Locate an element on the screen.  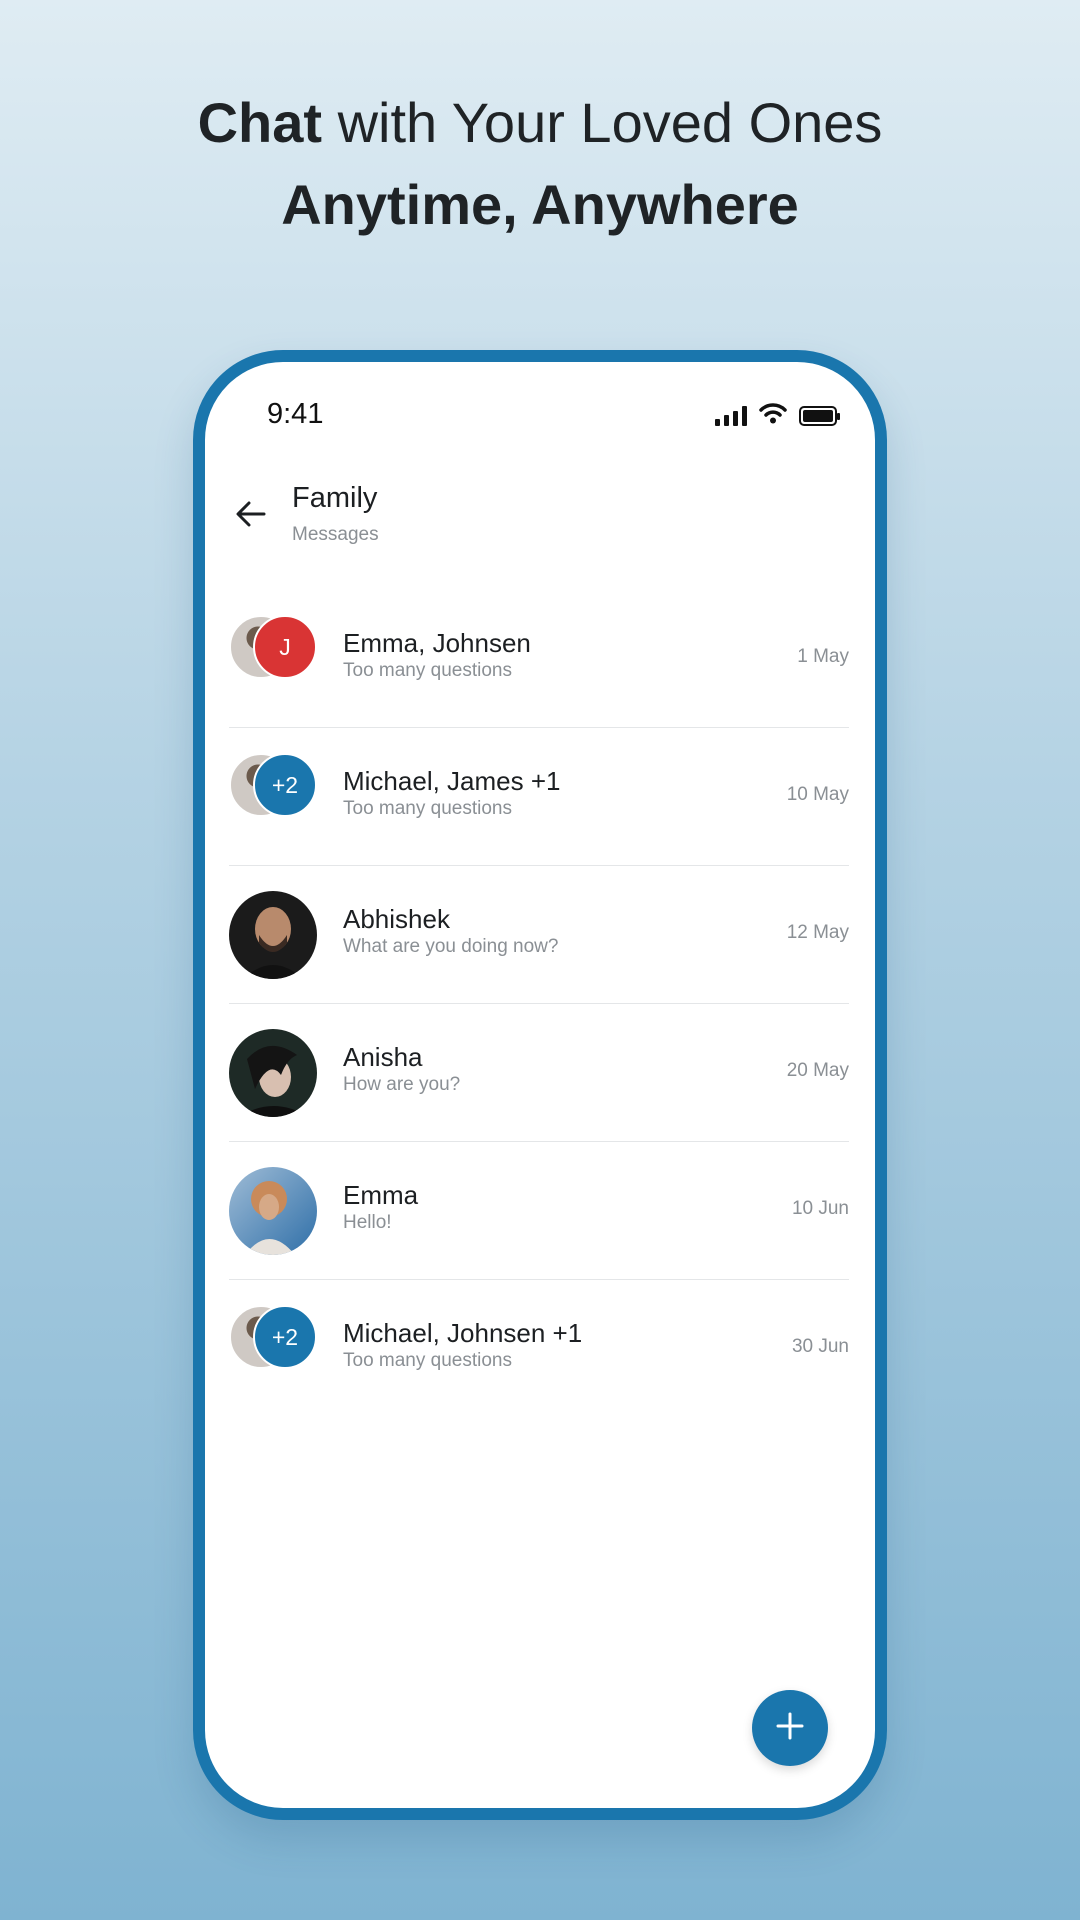
headline-line-1-rest: with Your Loved Ones is located at coordinates (602, 122).